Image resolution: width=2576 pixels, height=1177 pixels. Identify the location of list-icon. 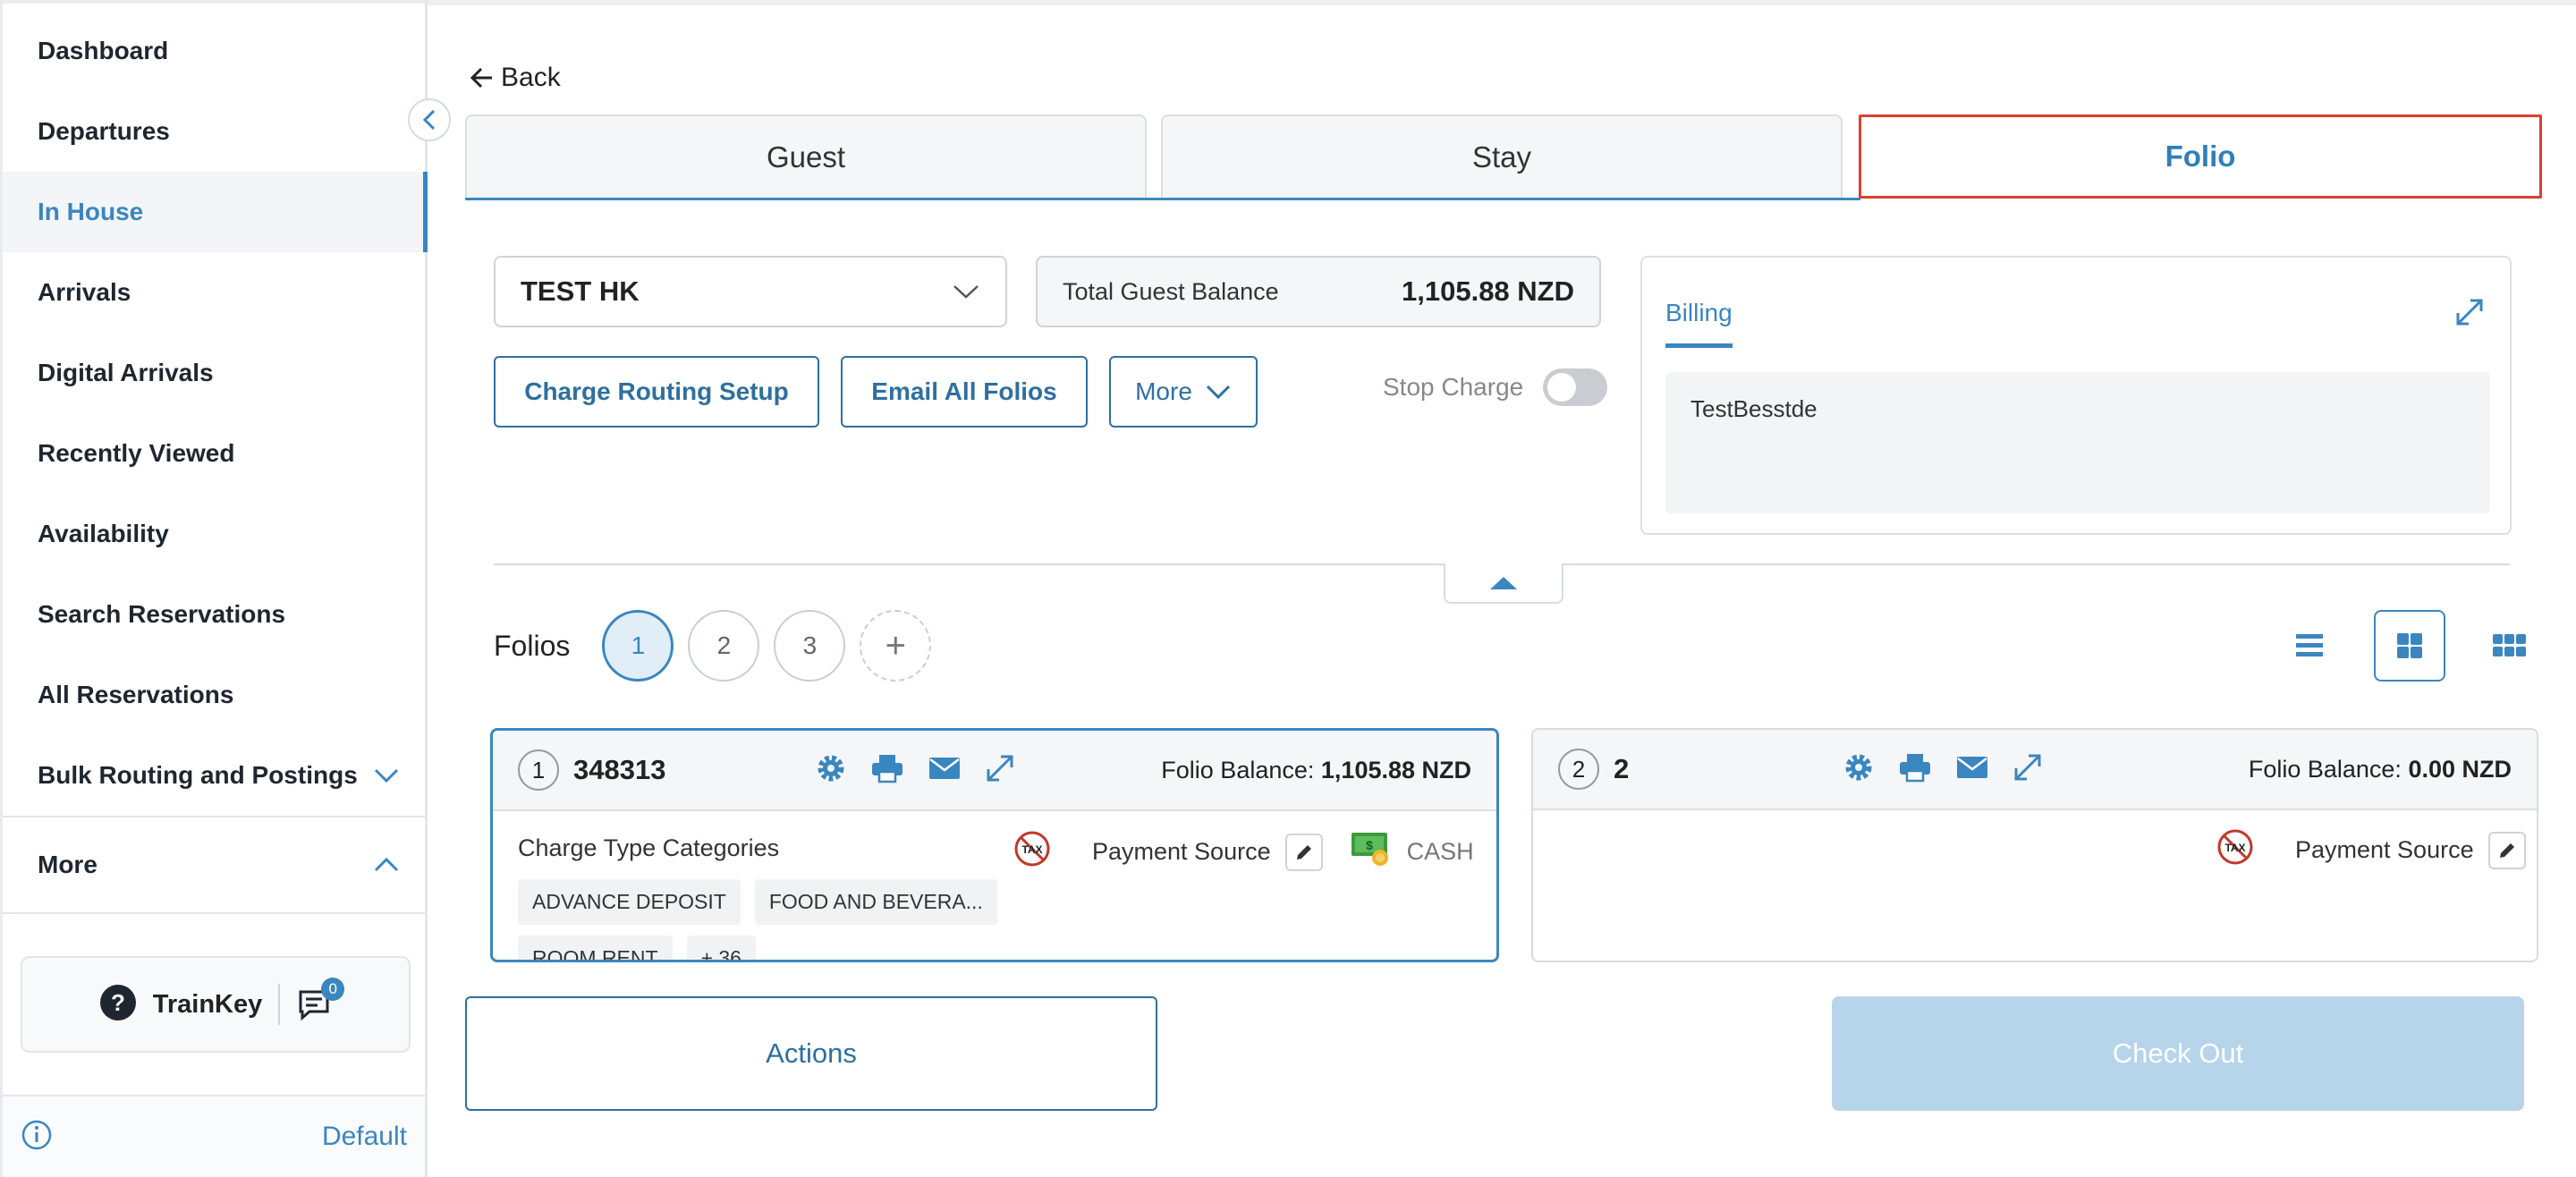
(2309, 645).